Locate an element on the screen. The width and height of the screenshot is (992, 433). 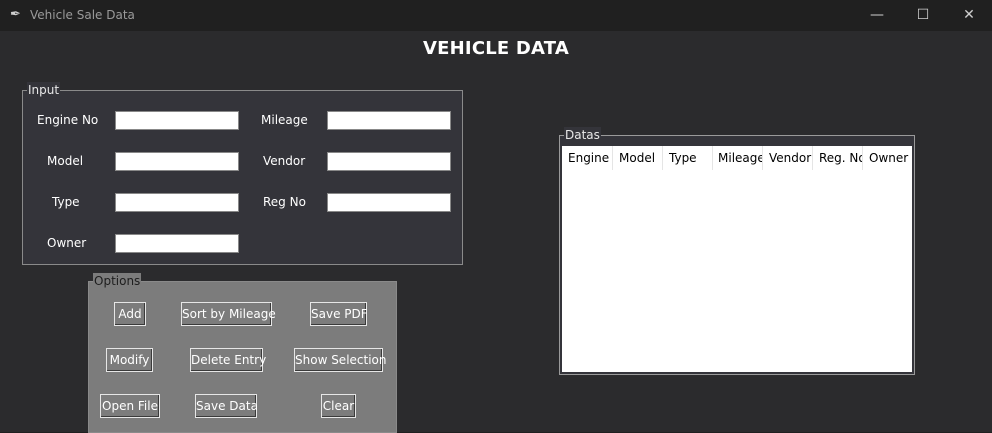
save-data-button: Save Data is located at coordinates (226, 406).